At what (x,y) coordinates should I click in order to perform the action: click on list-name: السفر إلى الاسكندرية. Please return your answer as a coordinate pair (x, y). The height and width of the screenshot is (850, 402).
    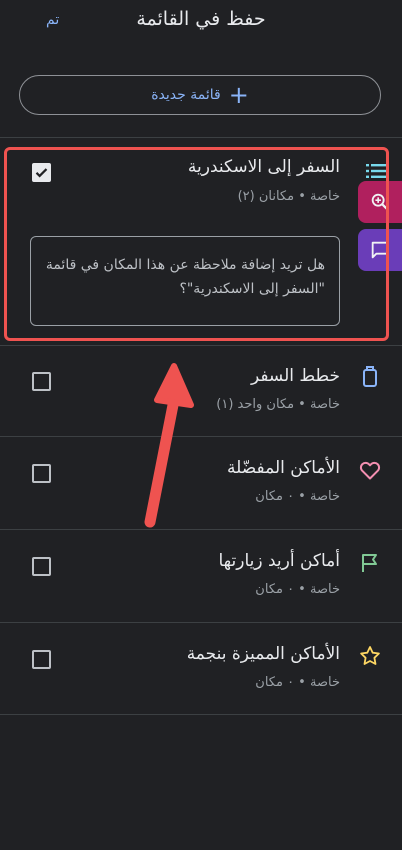
    Looking at the image, I should click on (263, 167).